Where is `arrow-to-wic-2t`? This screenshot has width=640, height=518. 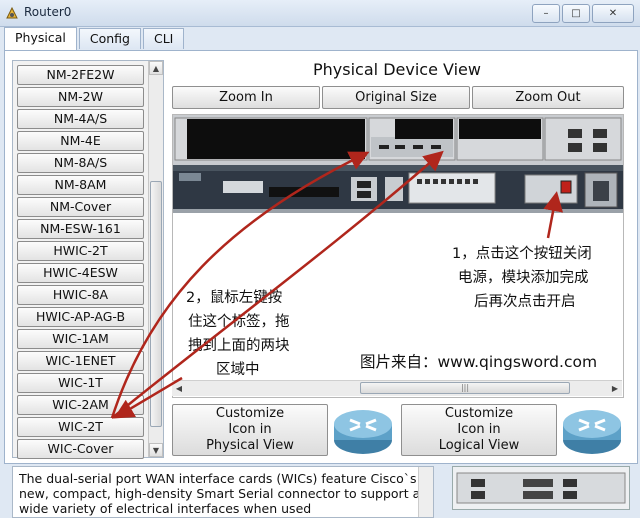 arrow-to-wic-2t is located at coordinates (148, 397).